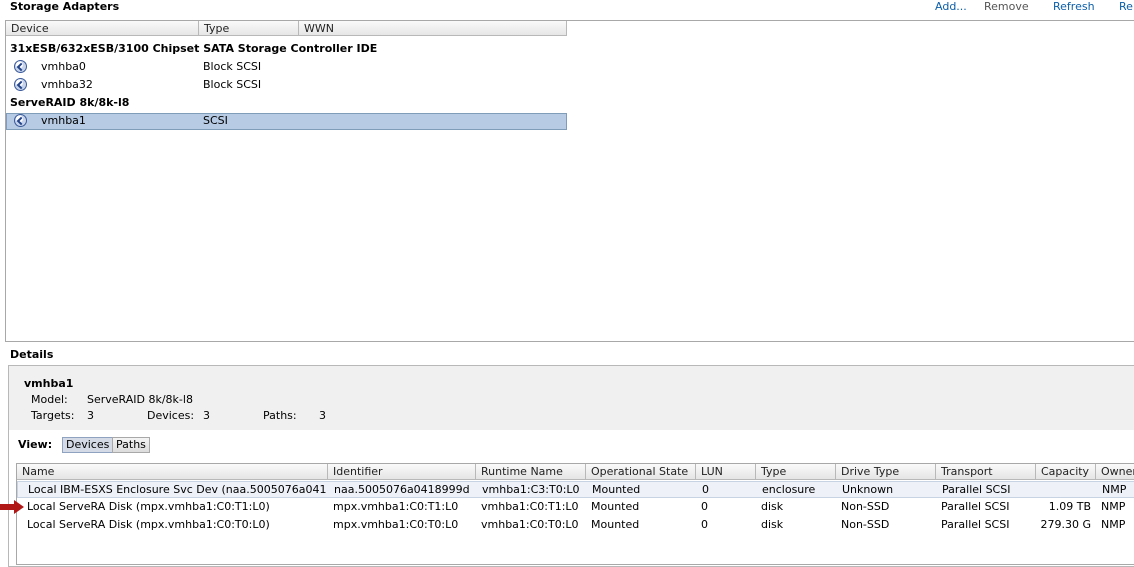 This screenshot has height=567, width=1134. Describe the element at coordinates (1066, 472) in the screenshot. I see `column-header-capacity: Capacity` at that location.